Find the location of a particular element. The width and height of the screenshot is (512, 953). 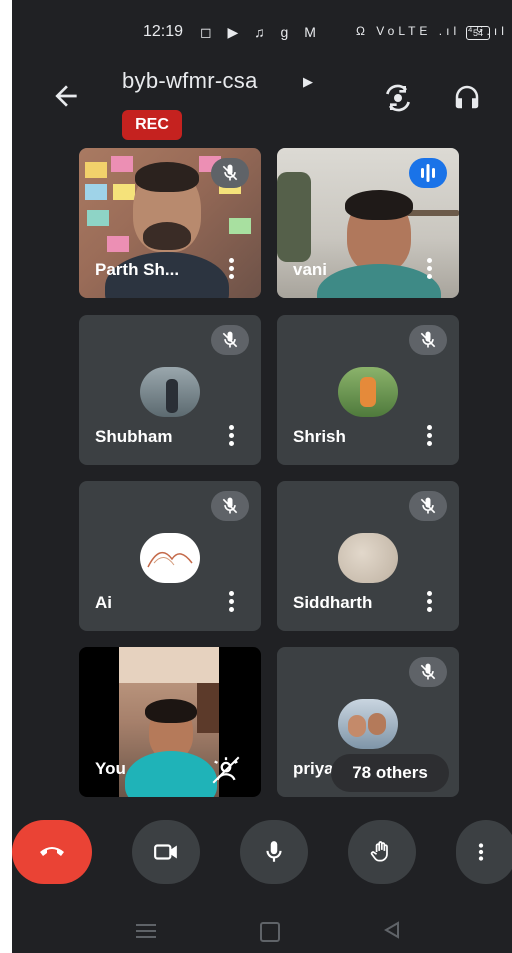

participant-name: You is located at coordinates (110, 768).